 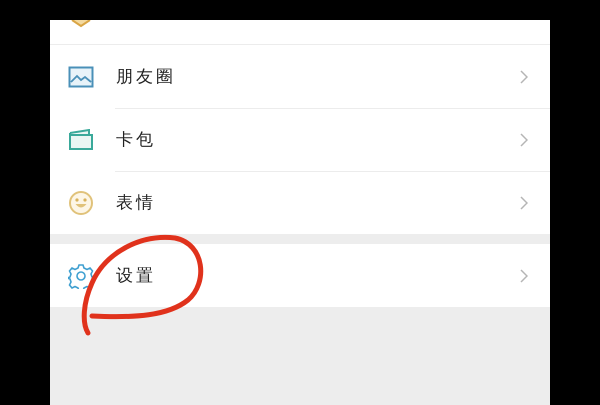 I want to click on menu-label: 表情, so click(x=136, y=203).